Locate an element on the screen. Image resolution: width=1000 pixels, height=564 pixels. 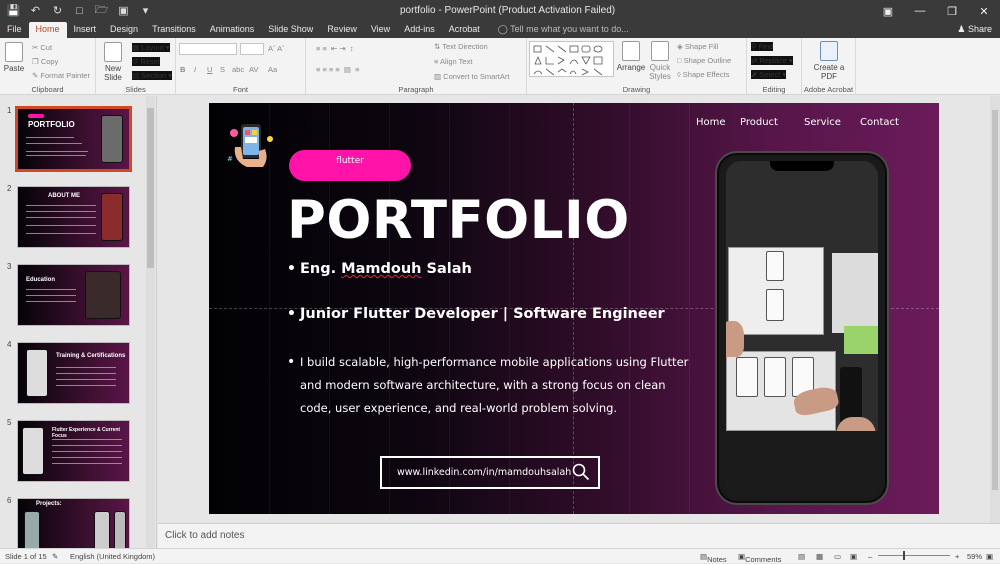
slide-thumbnail: 5 Flutter Experience & Current Focus is located at coordinates (72, 450).